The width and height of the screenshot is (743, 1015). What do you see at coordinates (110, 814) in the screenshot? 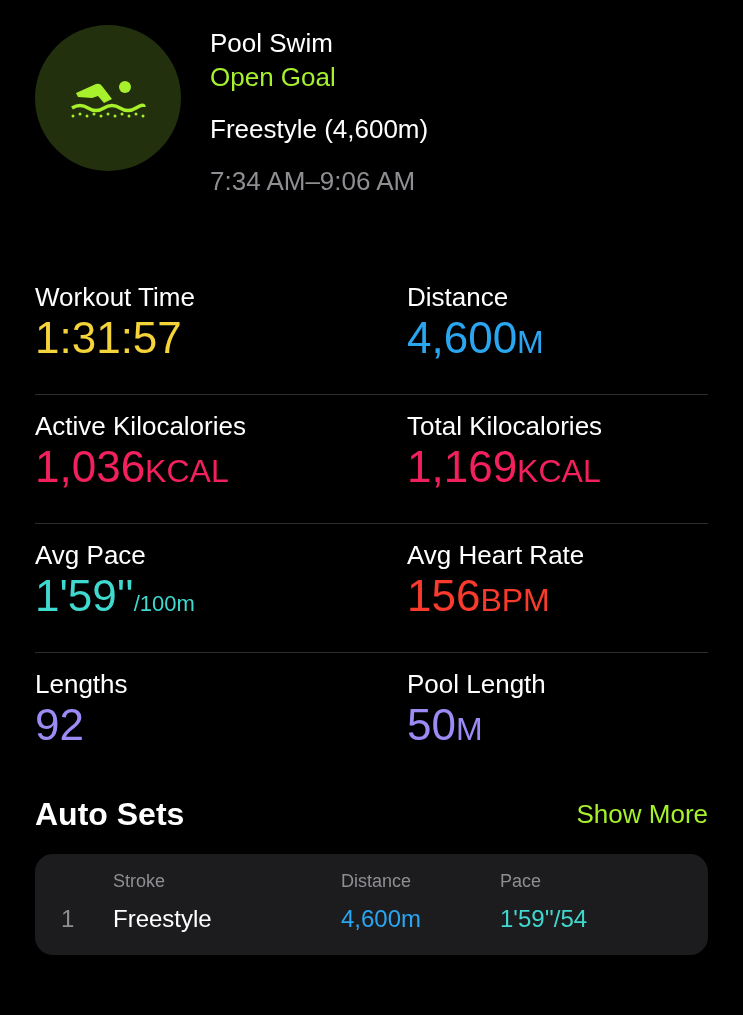
I see `section-title: Auto Sets` at bounding box center [110, 814].